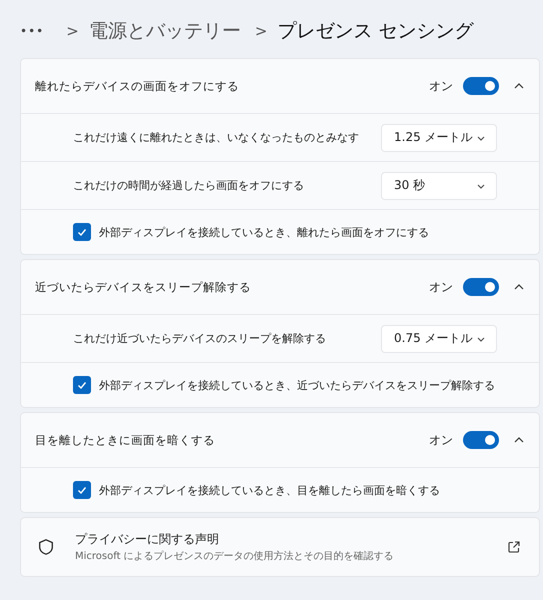 The height and width of the screenshot is (600, 543). I want to click on dropdown: 1.25 メートル, so click(439, 138).